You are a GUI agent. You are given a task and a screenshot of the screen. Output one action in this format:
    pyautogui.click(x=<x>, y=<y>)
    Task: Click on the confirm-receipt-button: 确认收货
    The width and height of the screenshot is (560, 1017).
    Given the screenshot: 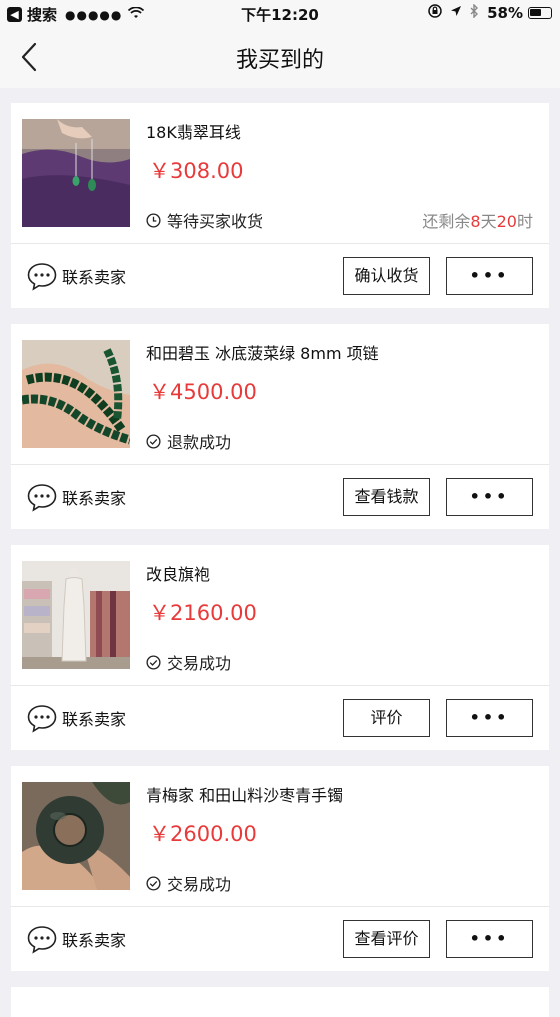 What is the action you would take?
    pyautogui.click(x=386, y=276)
    